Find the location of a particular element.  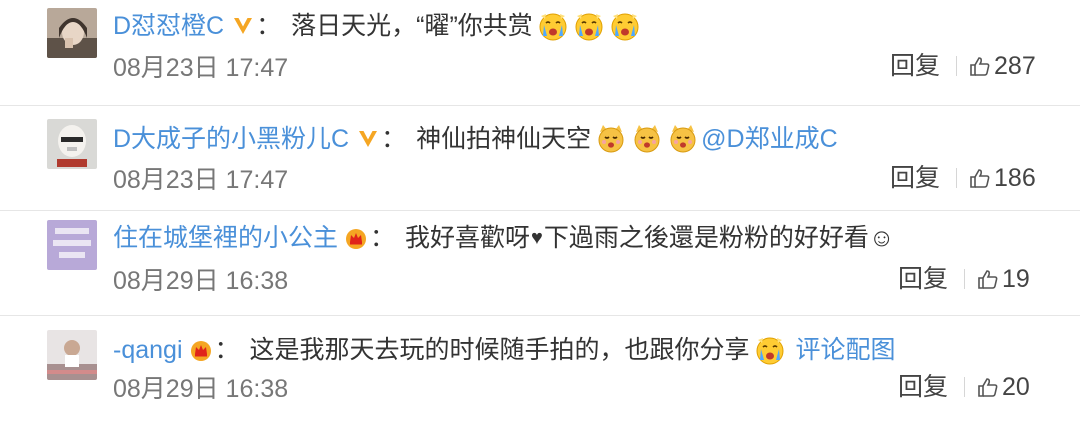

like-count: 287 is located at coordinates (1015, 66).